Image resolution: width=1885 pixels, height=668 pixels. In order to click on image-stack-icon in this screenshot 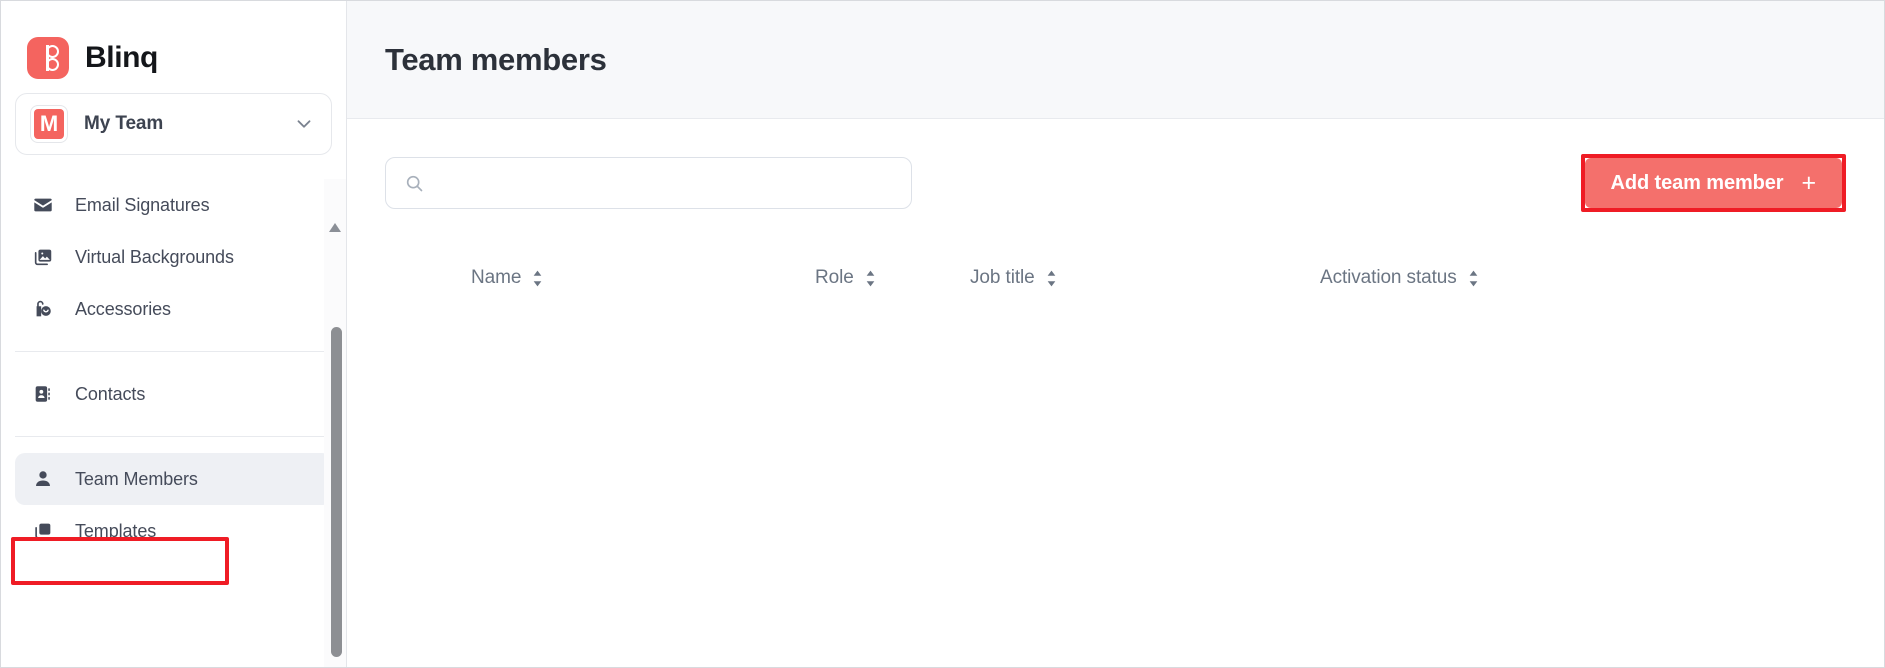, I will do `click(43, 257)`.